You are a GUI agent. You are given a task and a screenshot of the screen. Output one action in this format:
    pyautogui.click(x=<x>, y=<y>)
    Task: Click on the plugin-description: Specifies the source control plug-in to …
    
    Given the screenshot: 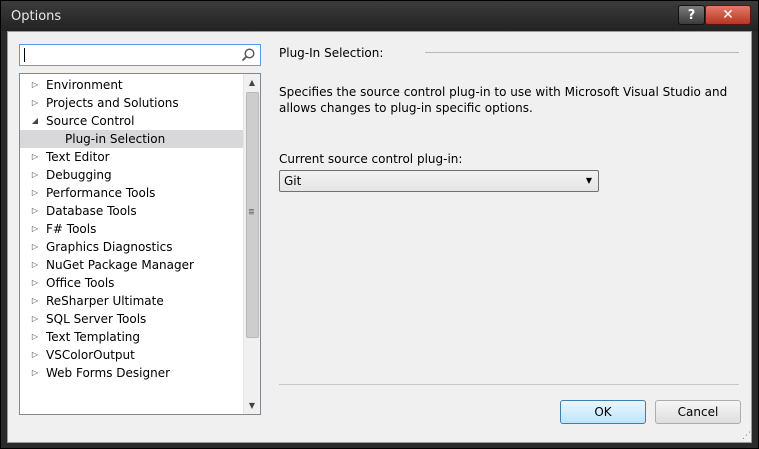 What is the action you would take?
    pyautogui.click(x=503, y=100)
    